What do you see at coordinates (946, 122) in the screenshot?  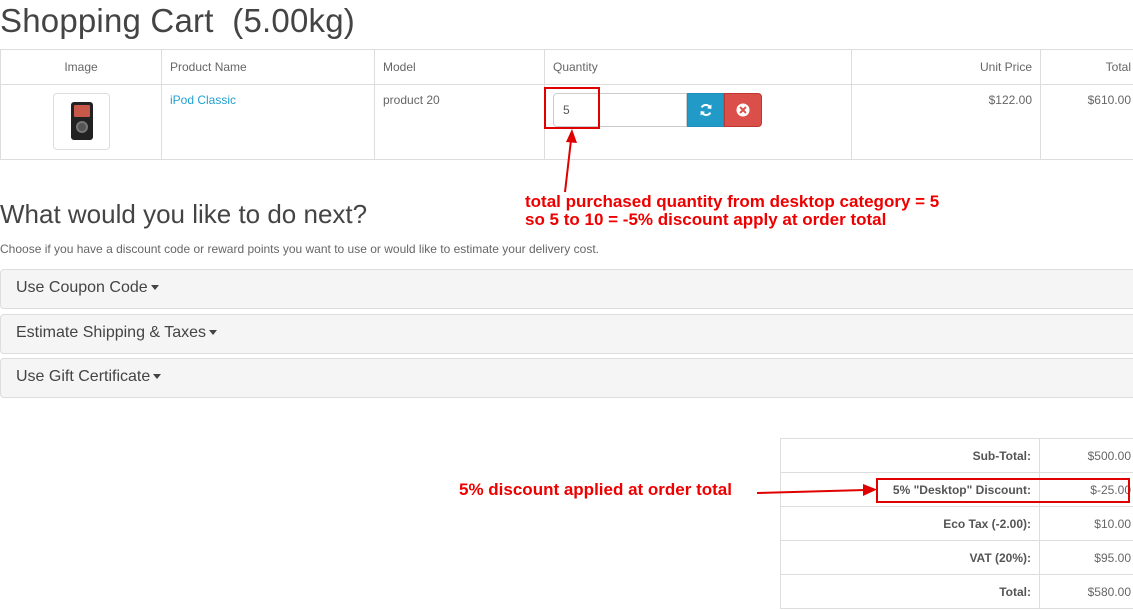 I see `cell-unit-price: $122.00` at bounding box center [946, 122].